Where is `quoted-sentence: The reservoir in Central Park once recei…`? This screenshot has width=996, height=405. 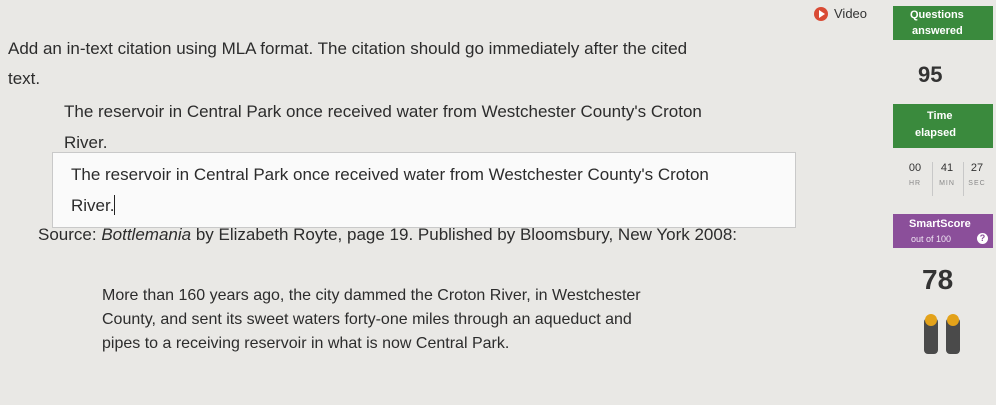
quoted-sentence: The reservoir in Central Park once recei… is located at coordinates (434, 127).